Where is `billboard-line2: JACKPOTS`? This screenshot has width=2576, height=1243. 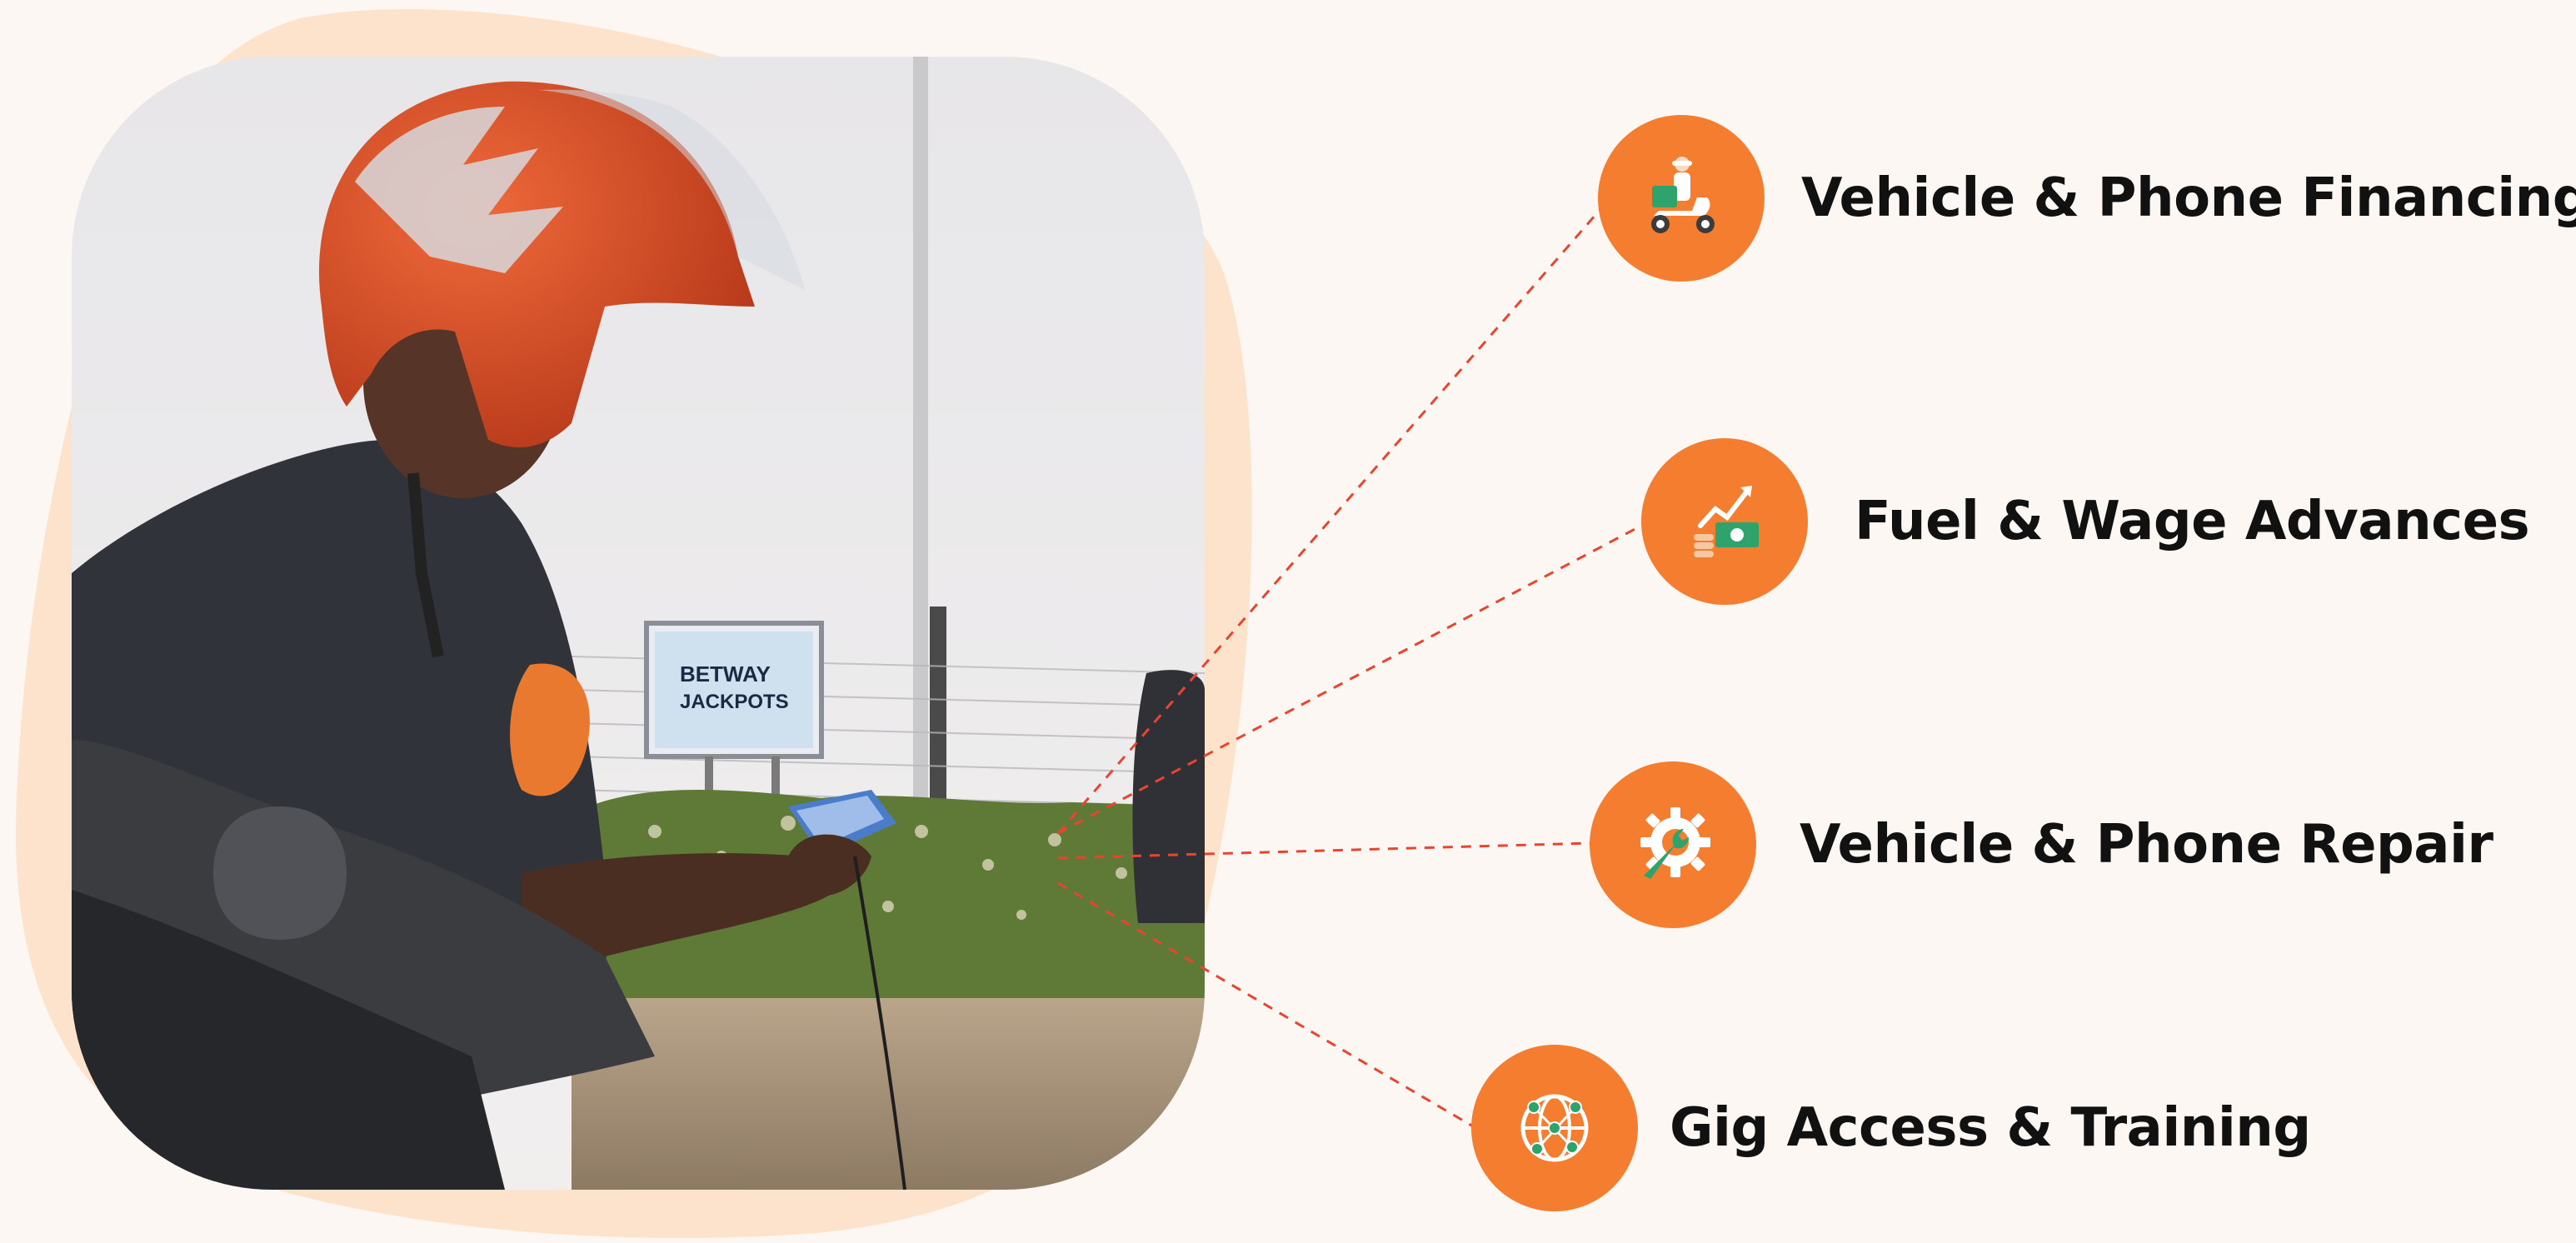
billboard-line2: JACKPOTS is located at coordinates (734, 702).